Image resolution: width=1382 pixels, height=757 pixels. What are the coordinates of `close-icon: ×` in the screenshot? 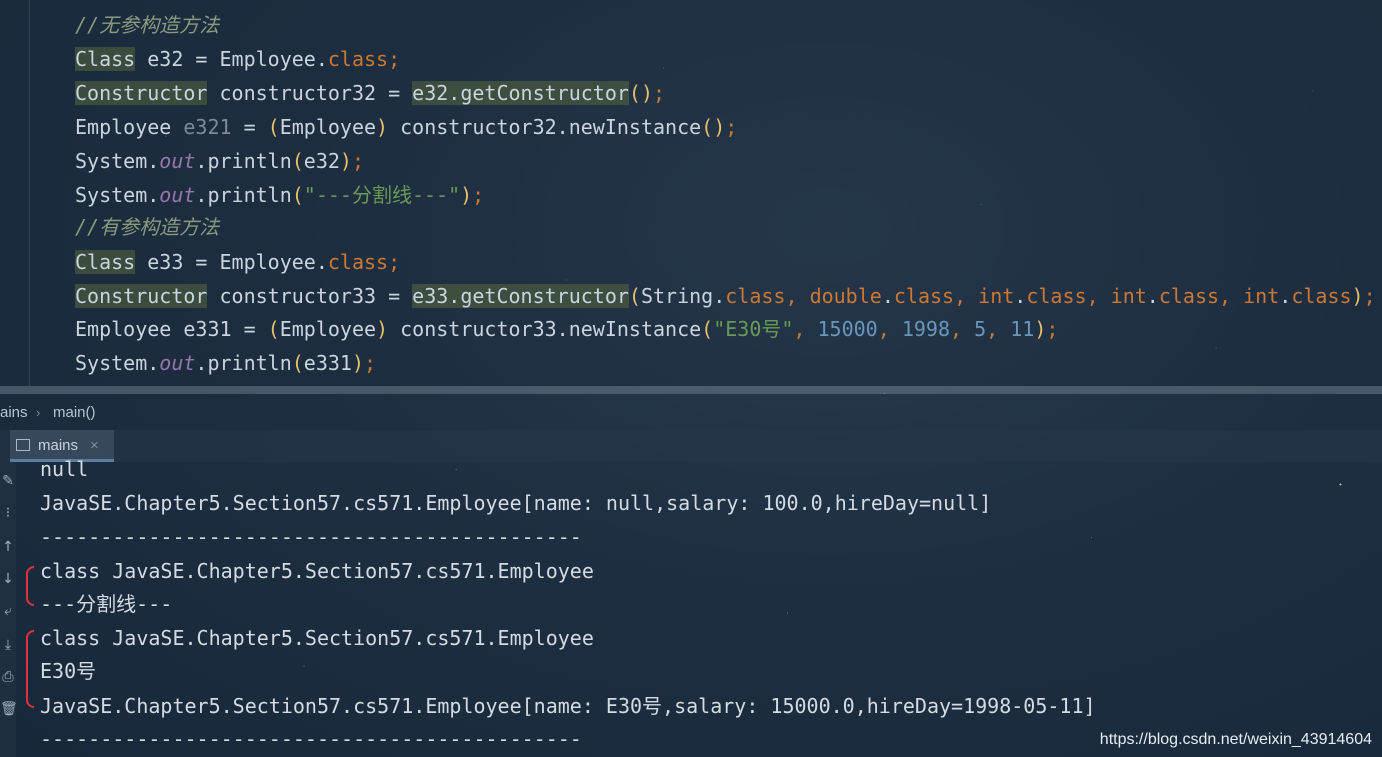 It's located at (94, 446).